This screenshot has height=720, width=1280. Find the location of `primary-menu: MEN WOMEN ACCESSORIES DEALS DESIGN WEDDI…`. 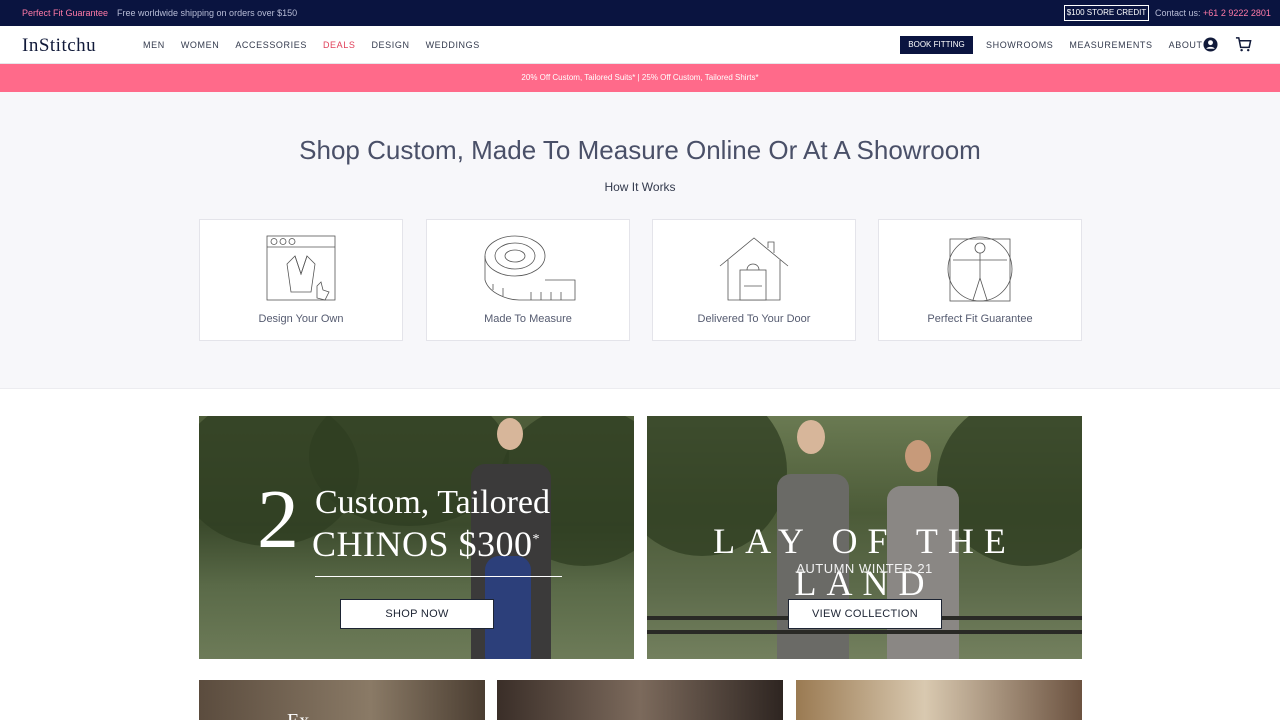

primary-menu: MEN WOMEN ACCESSORIES DEALS DESIGN WEDDI… is located at coordinates (319, 45).